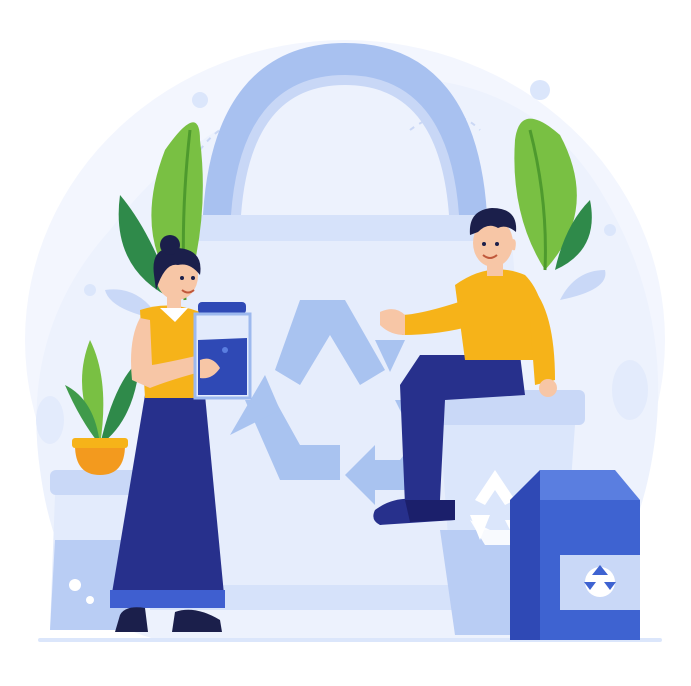 This screenshot has height=686, width=691. What do you see at coordinates (222, 351) in the screenshot?
I see `jar-icon` at bounding box center [222, 351].